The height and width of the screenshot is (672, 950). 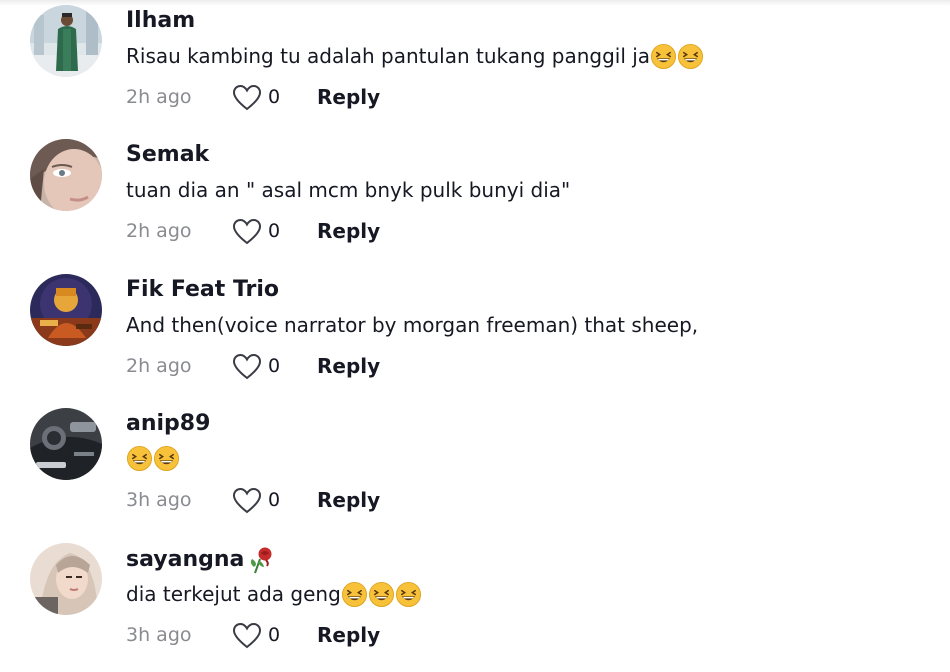 I want to click on wilted-rose-icon, so click(x=261, y=560).